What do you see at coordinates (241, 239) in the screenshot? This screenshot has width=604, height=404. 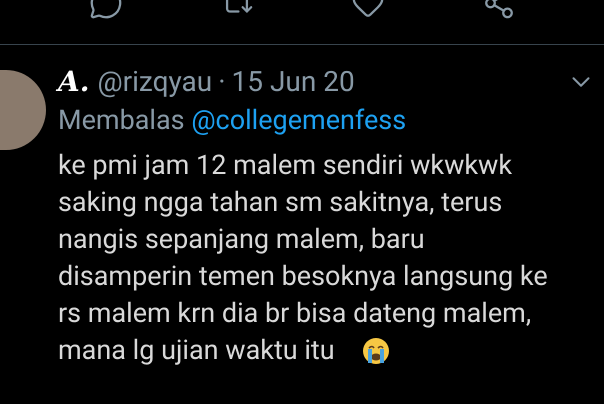 I see `tweet-text-line: nangis sepanjang malem, baru` at bounding box center [241, 239].